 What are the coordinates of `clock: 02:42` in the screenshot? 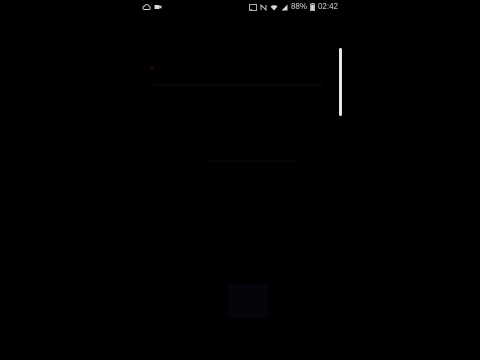 It's located at (327, 6).